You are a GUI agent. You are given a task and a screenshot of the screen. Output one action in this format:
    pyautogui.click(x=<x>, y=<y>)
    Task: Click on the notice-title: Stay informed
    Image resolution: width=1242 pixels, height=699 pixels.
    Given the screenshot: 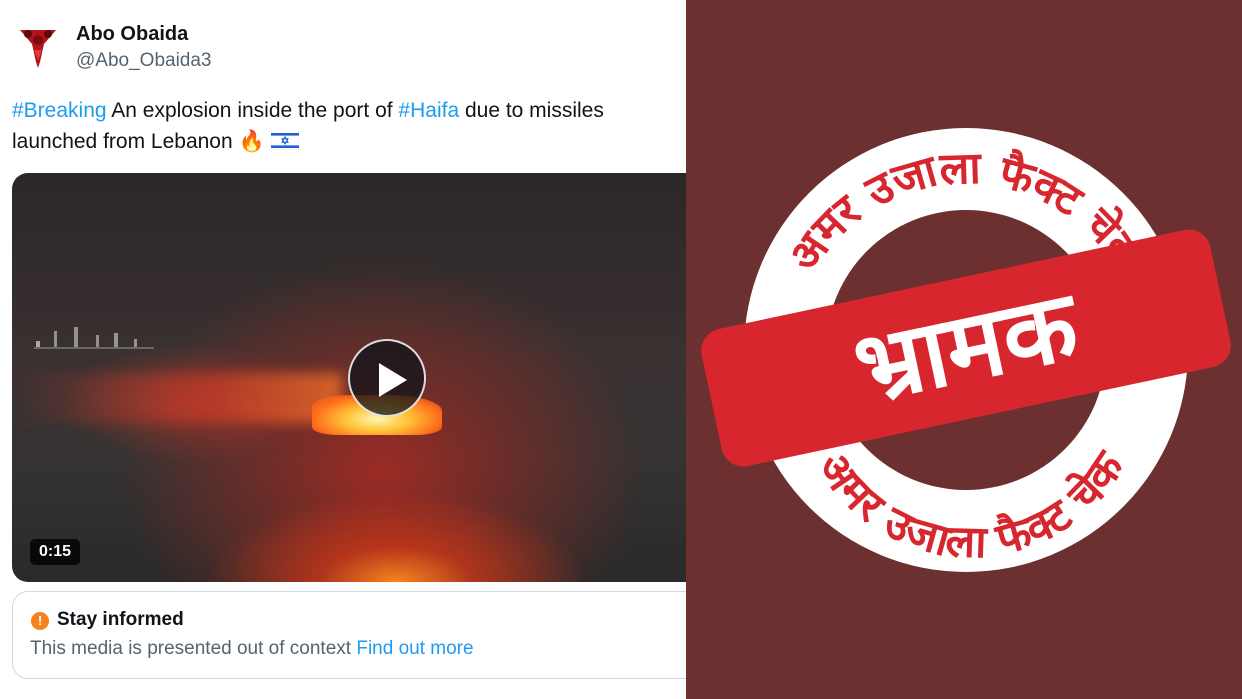 What is the action you would take?
    pyautogui.click(x=120, y=619)
    